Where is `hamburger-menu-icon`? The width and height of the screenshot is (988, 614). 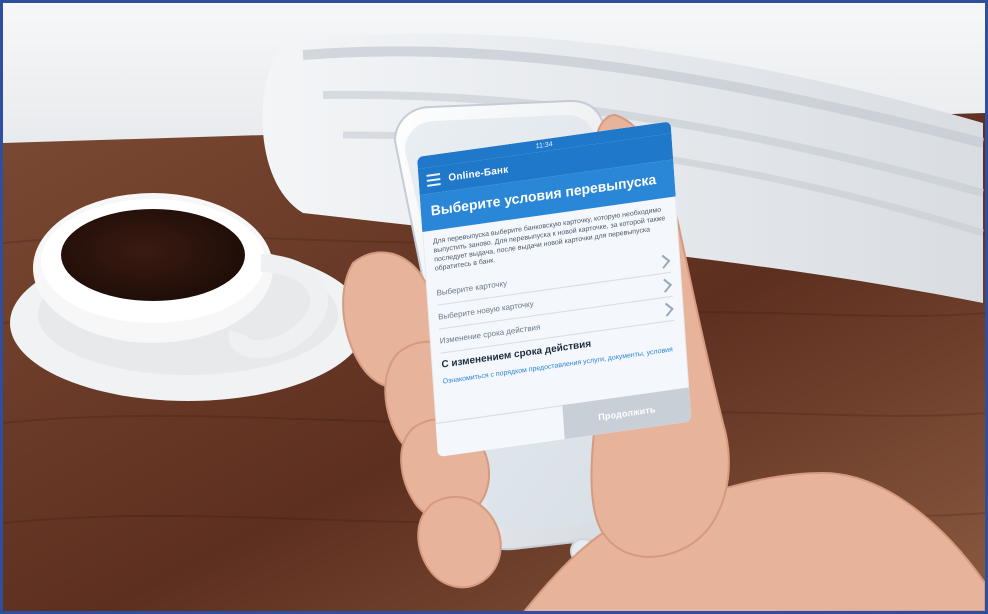 hamburger-menu-icon is located at coordinates (433, 179).